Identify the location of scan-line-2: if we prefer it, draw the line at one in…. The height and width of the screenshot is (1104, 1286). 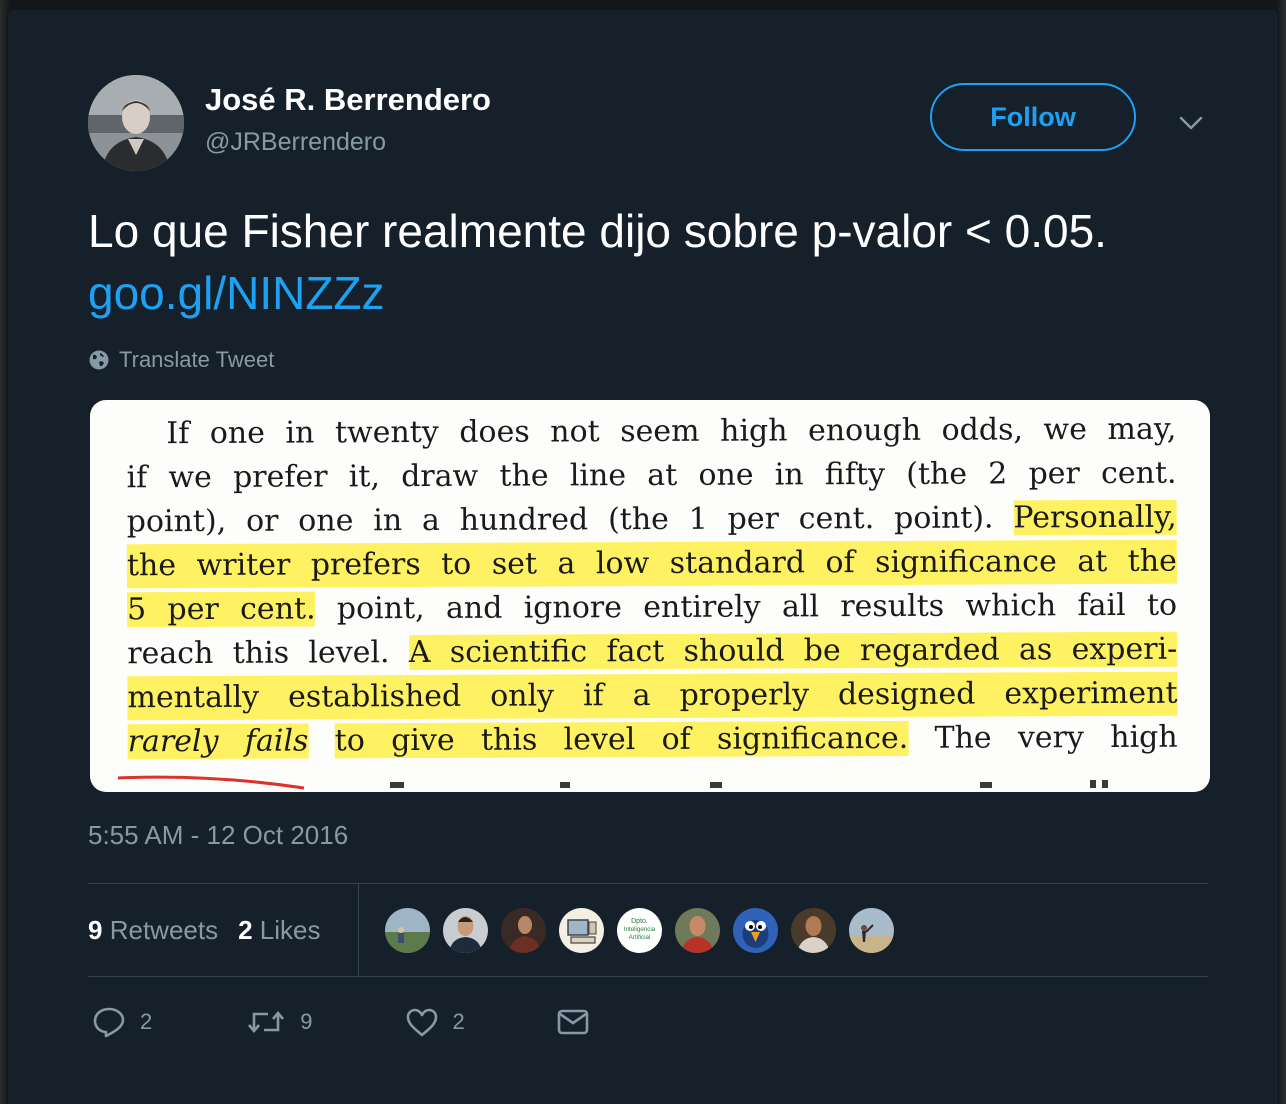
(651, 476).